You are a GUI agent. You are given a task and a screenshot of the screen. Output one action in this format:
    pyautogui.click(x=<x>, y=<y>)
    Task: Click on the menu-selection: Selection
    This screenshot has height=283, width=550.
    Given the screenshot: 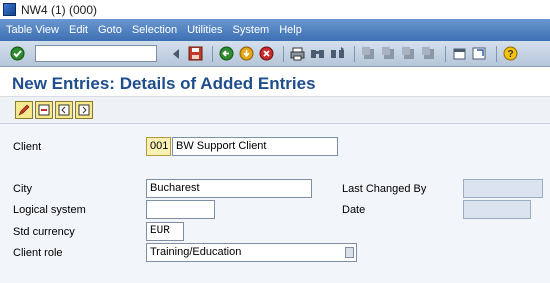 What is the action you would take?
    pyautogui.click(x=154, y=30)
    